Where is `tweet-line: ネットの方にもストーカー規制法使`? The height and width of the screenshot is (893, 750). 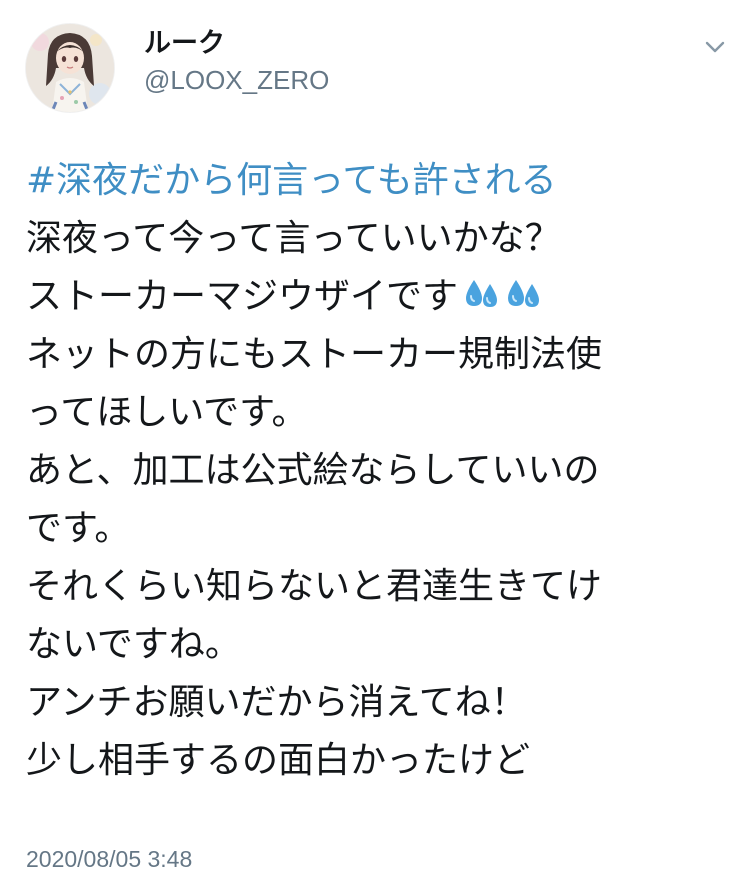
tweet-line: ネットの方にもストーカー規制法使 is located at coordinates (314, 354).